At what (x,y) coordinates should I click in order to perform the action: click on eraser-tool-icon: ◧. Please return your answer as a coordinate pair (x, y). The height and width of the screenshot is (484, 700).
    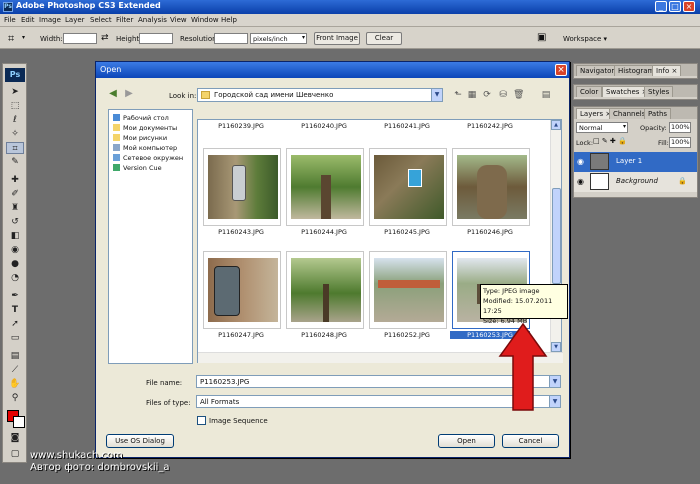
    Looking at the image, I should click on (15, 236).